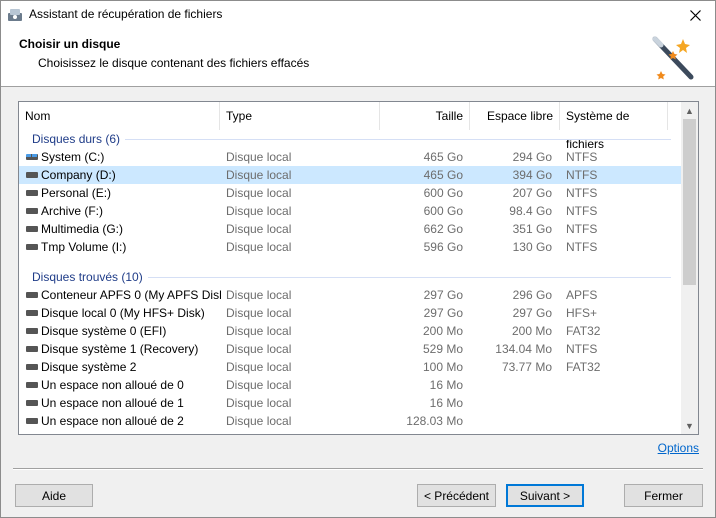 The width and height of the screenshot is (716, 518). Describe the element at coordinates (532, 295) in the screenshot. I see `disk-free-space: 296 Go` at that location.